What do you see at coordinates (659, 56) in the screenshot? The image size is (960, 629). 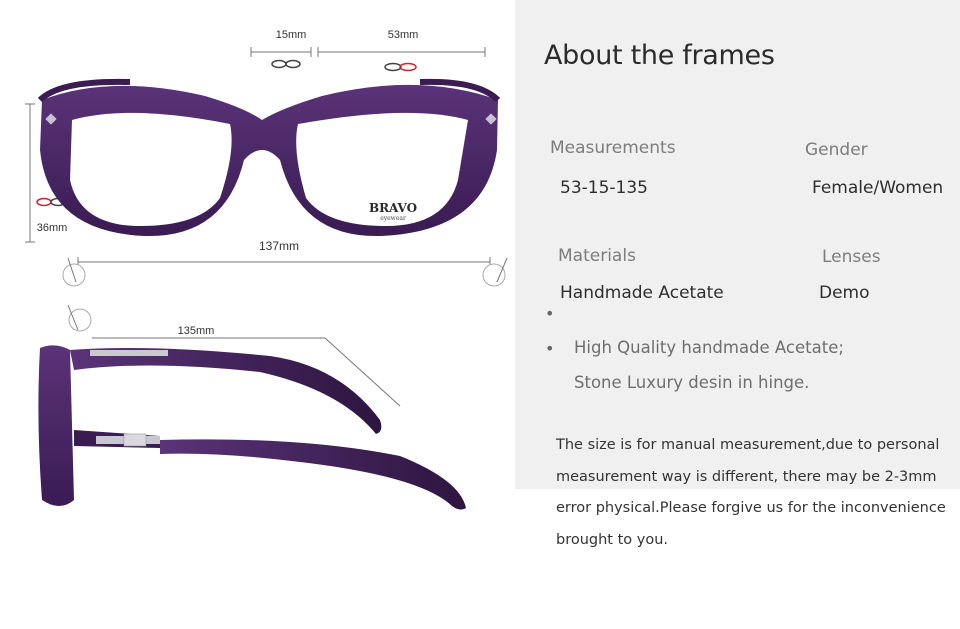 I see `section-title: About the frames` at bounding box center [659, 56].